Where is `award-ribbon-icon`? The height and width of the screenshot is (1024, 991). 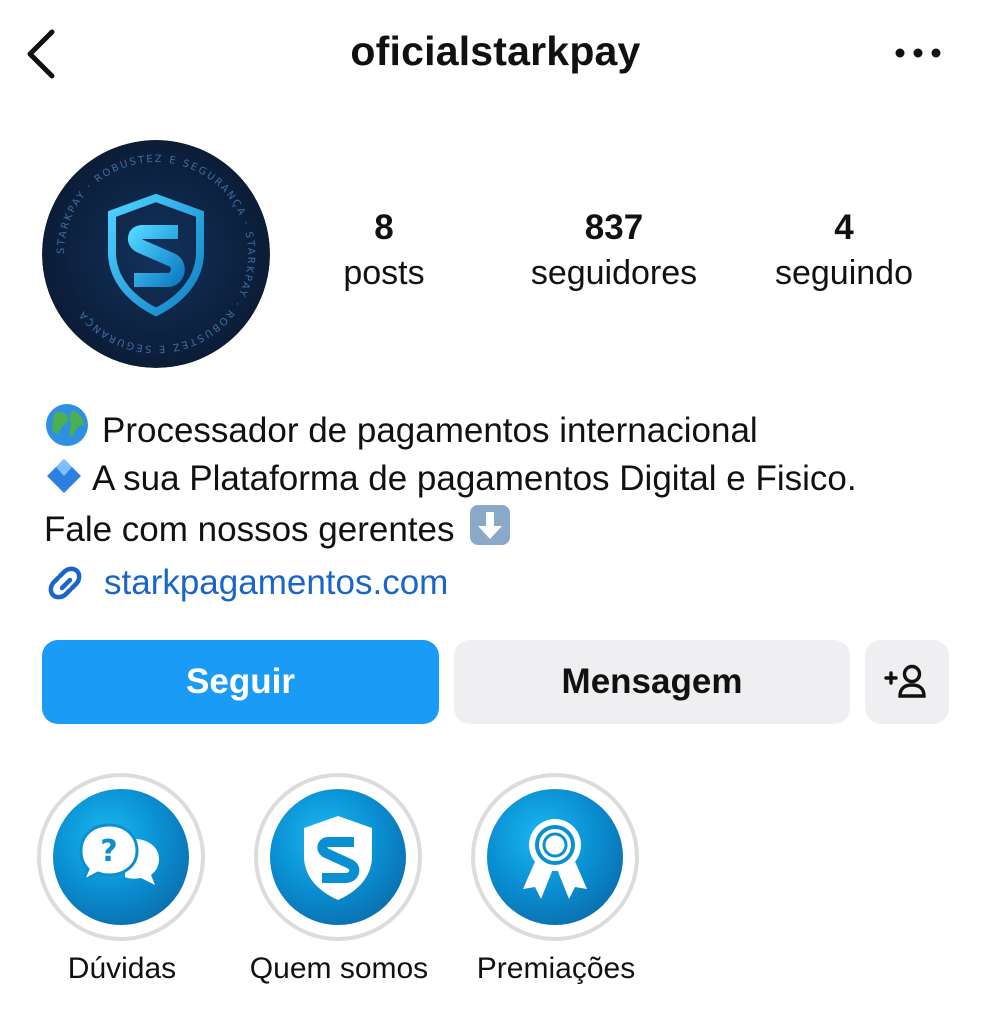 award-ribbon-icon is located at coordinates (555, 859).